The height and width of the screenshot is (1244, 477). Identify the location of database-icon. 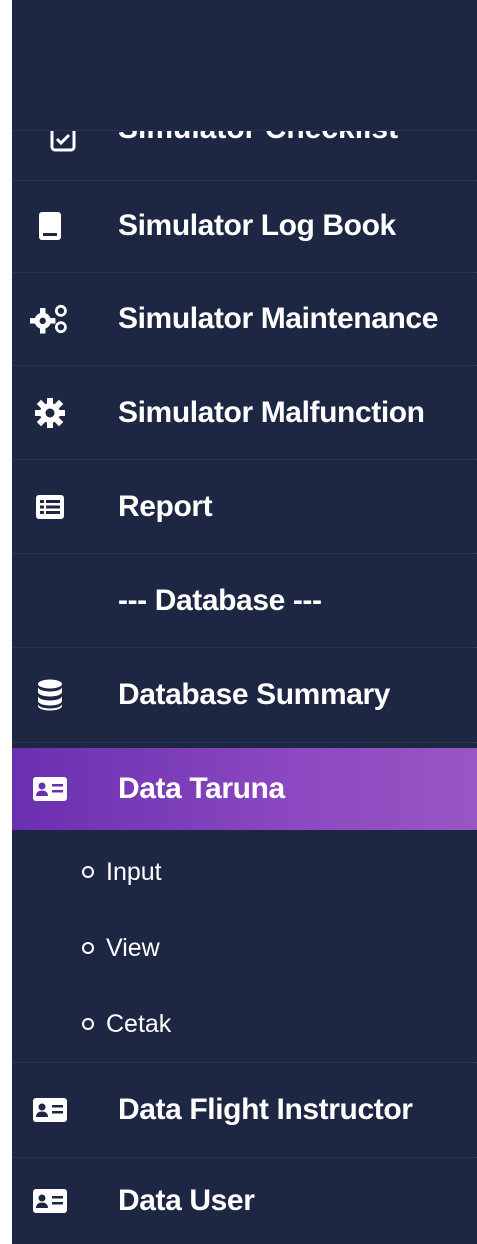
(50, 695).